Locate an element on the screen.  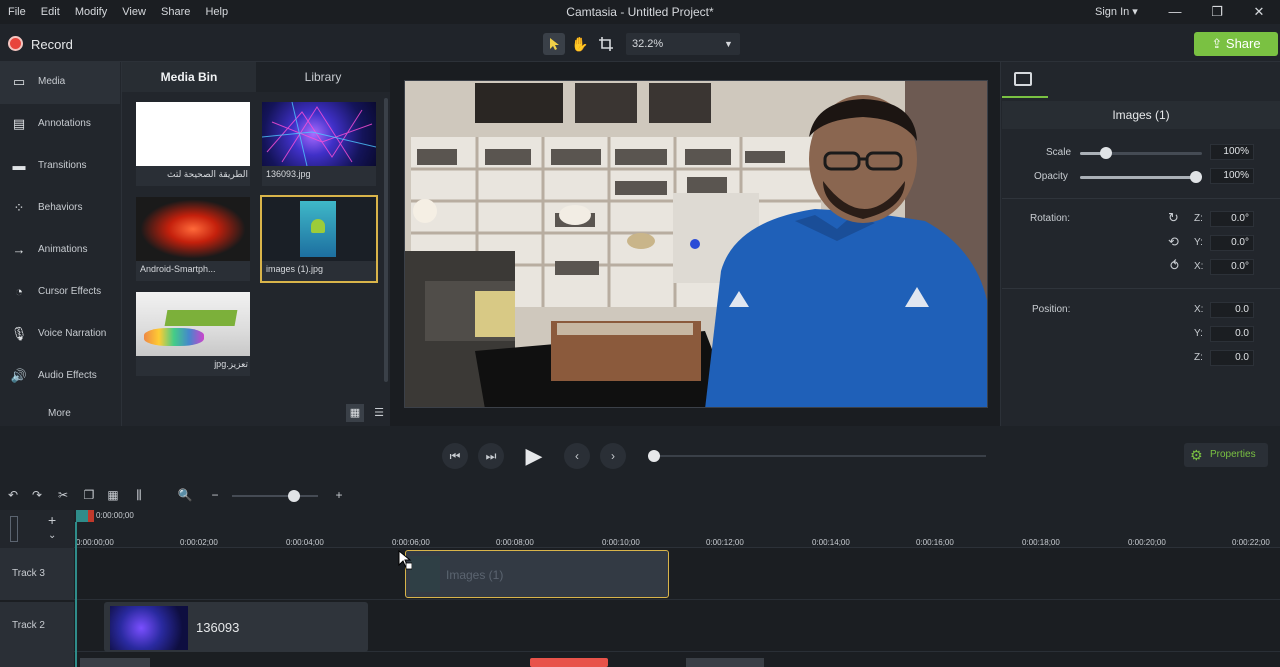
share-label: Share is located at coordinates (1243, 43).